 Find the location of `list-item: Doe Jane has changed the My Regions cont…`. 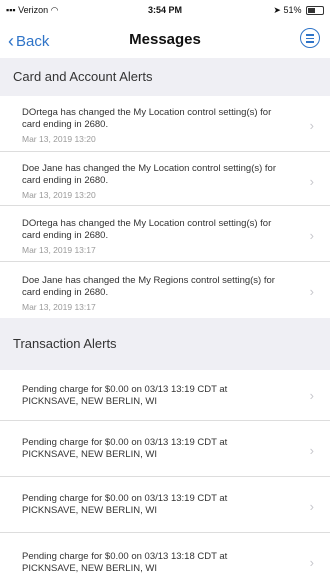

list-item: Doe Jane has changed the My Regions cont… is located at coordinates (165, 290).